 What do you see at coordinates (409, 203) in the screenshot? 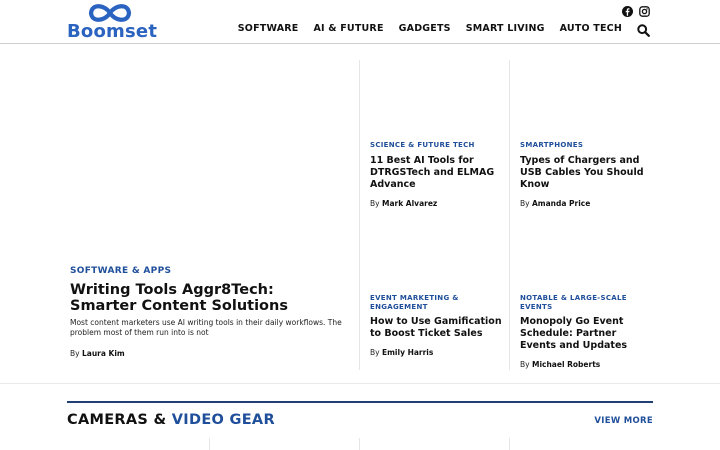
I see `author-link: Mark Alvarez` at bounding box center [409, 203].